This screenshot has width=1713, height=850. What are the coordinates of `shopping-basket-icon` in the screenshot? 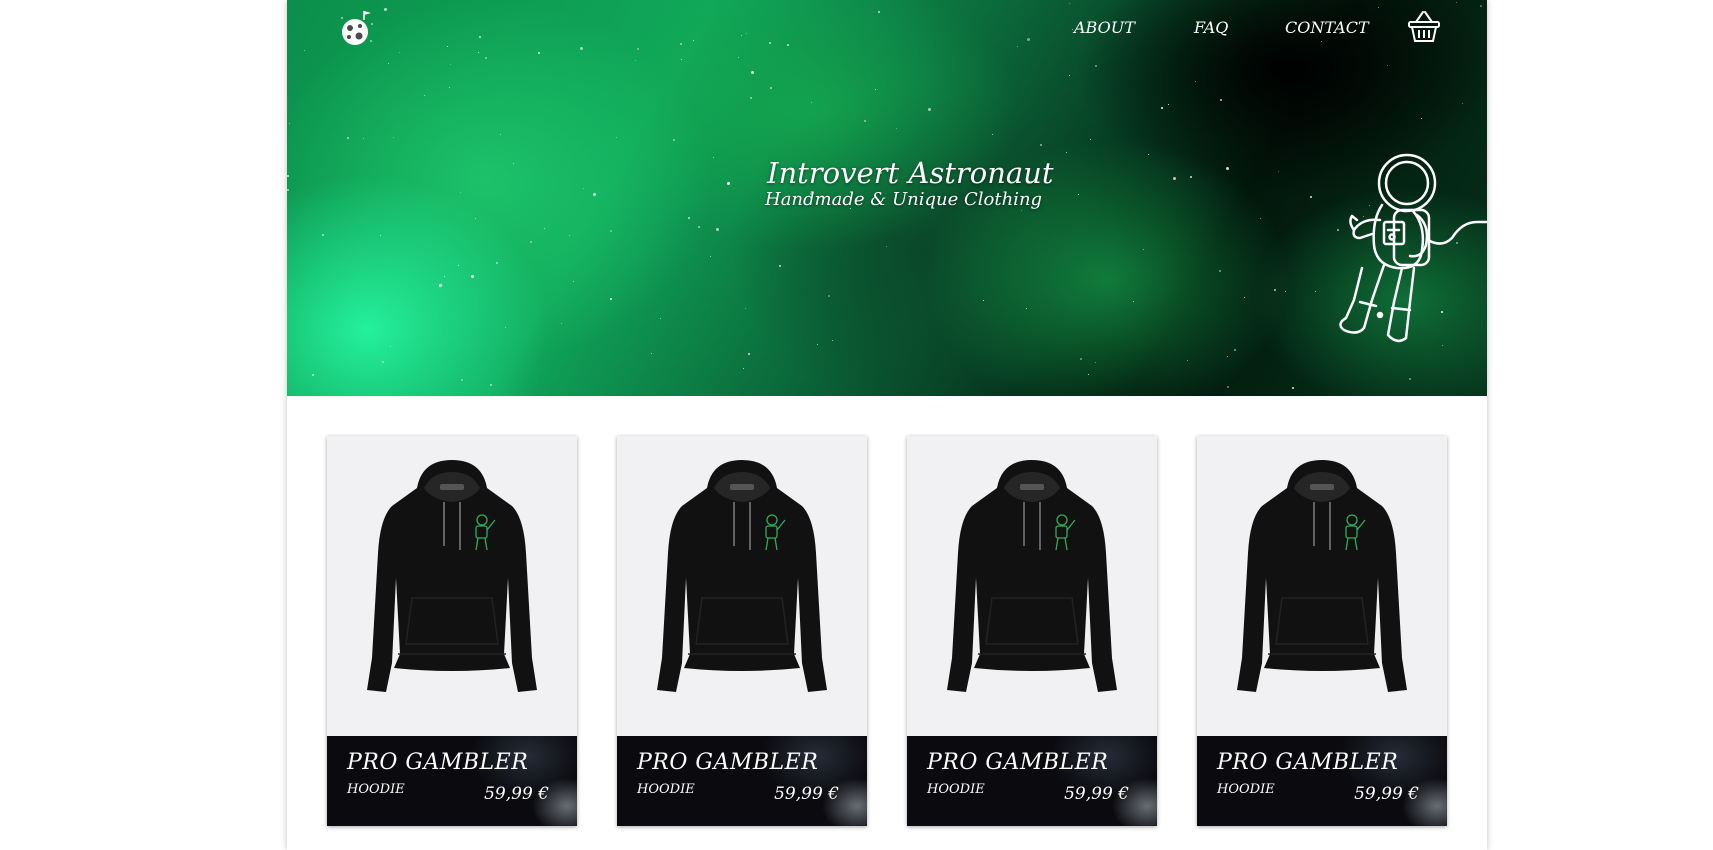 It's located at (1424, 26).